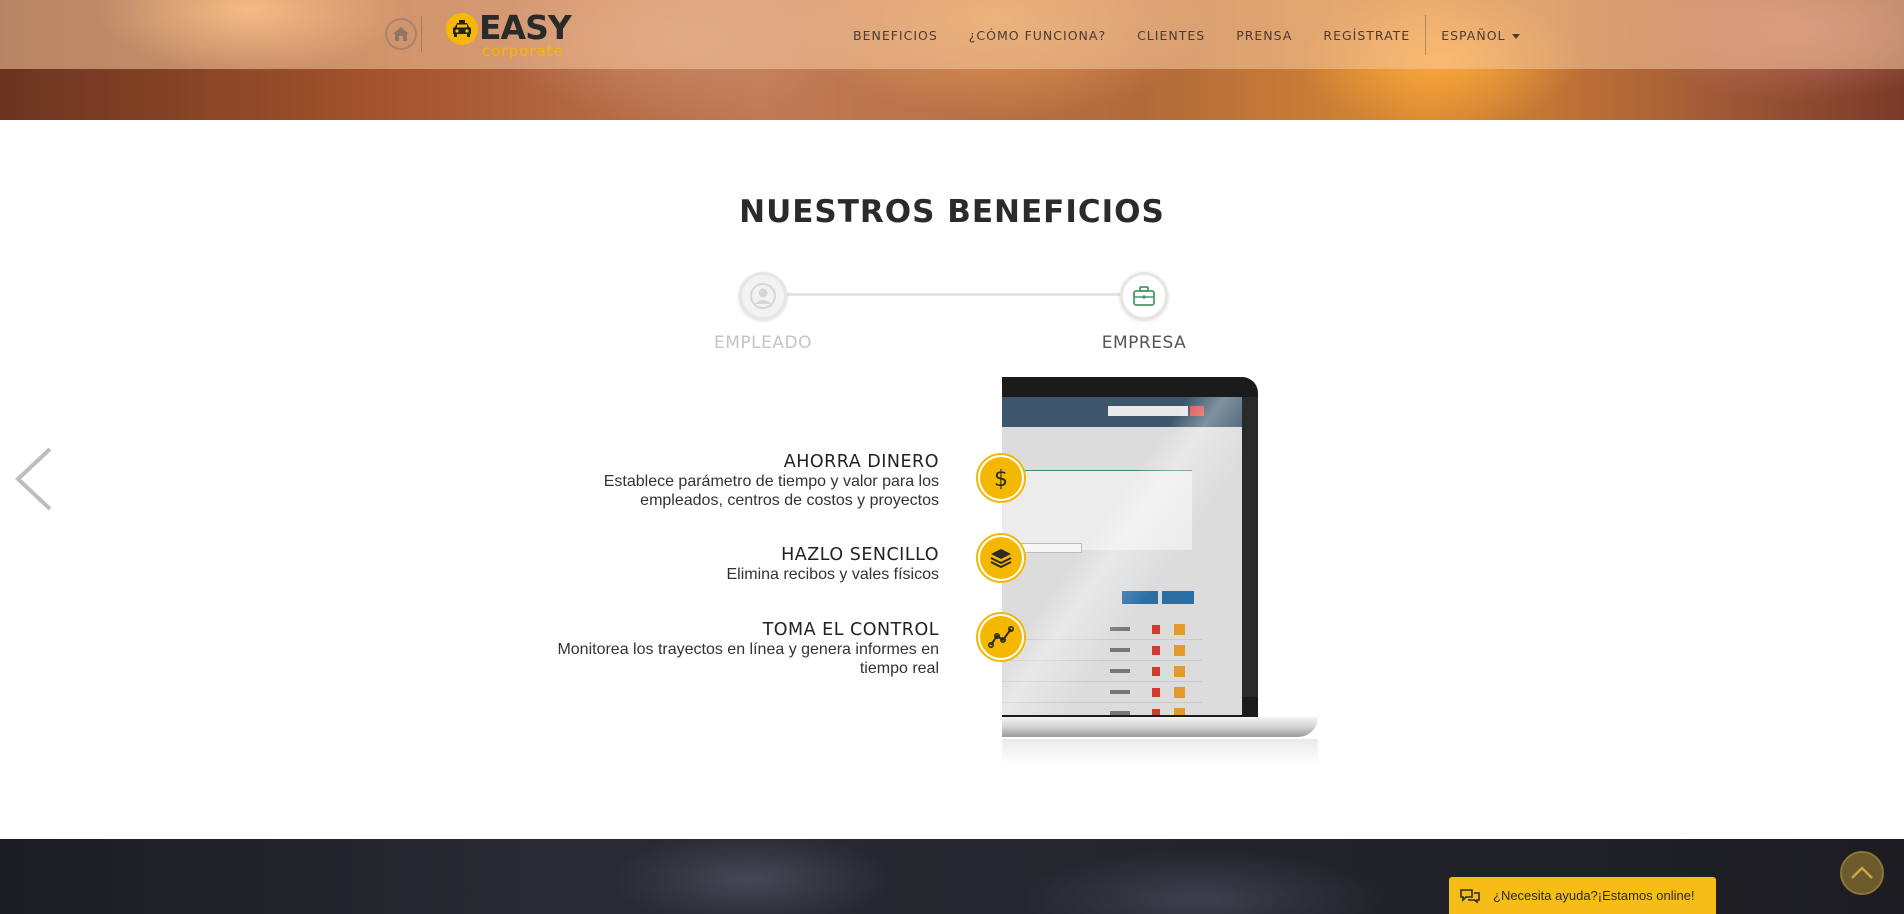 Image resolution: width=1904 pixels, height=914 pixels. Describe the element at coordinates (850, 630) in the screenshot. I see `feature-title: TOMA EL CONTROL` at that location.